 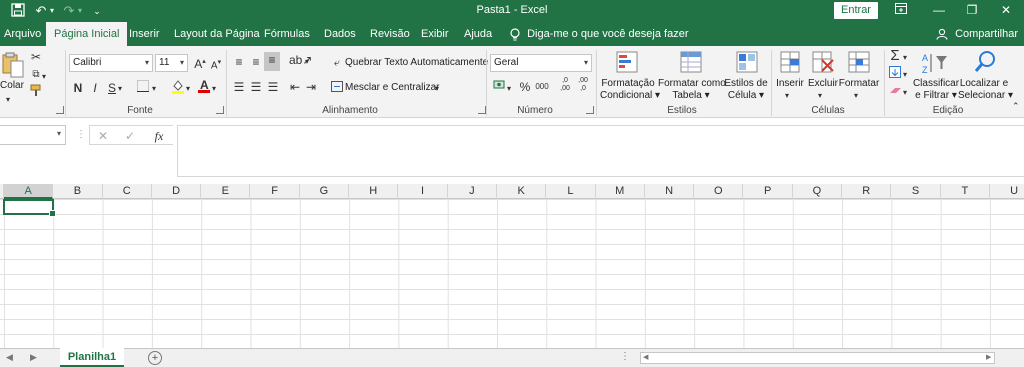 I want to click on delete-cells-button: Excluir, so click(x=823, y=84).